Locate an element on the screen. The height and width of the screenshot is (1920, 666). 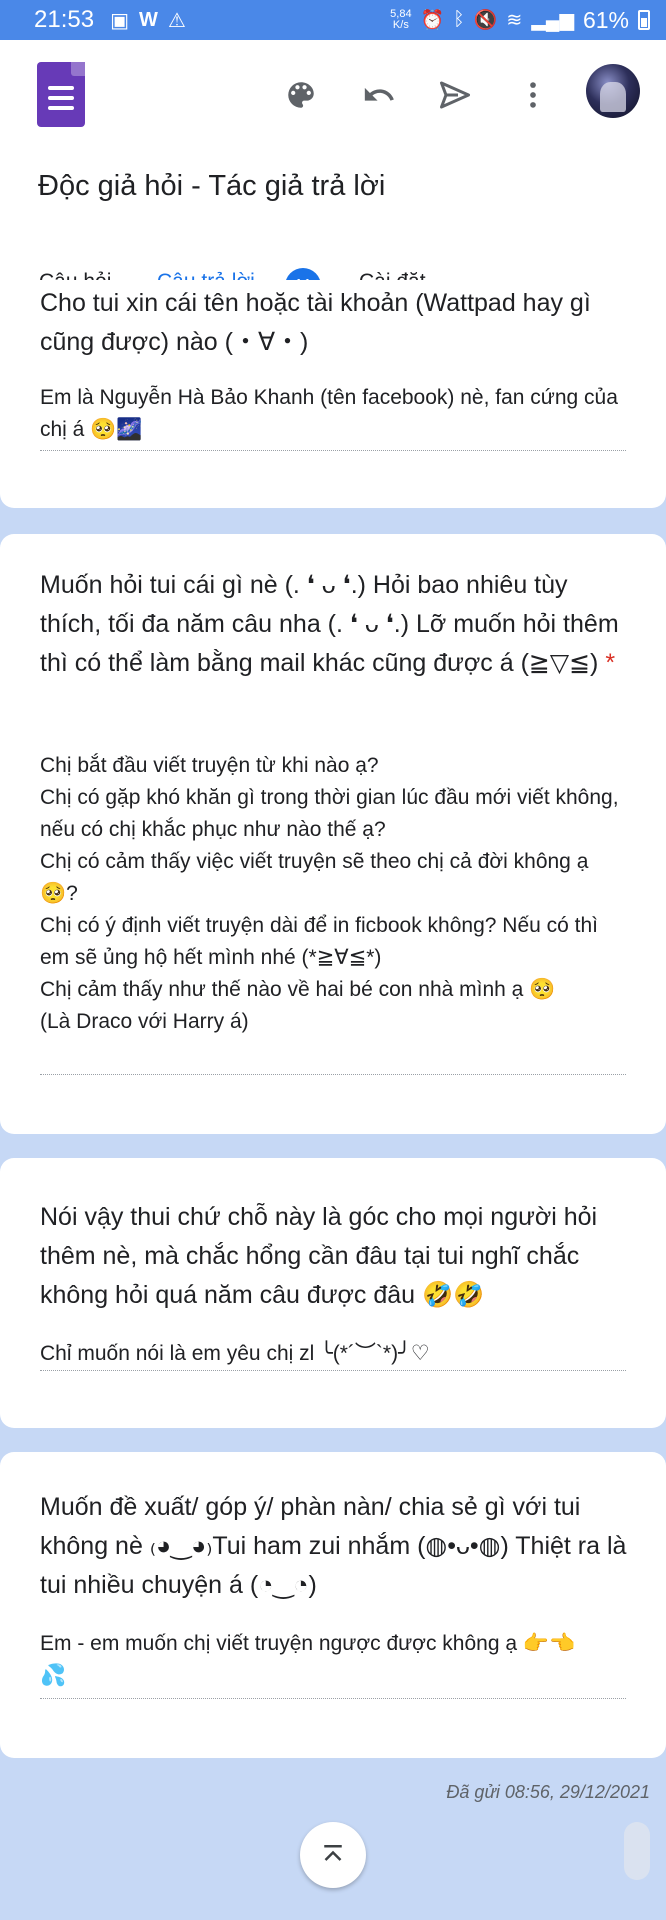
scrollbar-handle is located at coordinates (637, 1851).